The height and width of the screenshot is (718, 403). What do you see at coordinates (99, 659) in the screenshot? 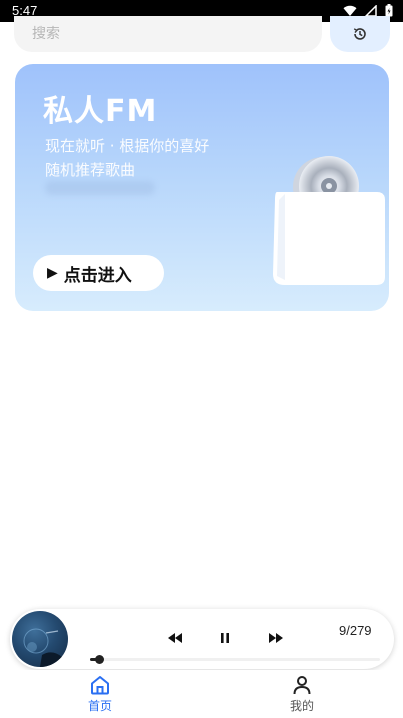
I see `progress-knob` at bounding box center [99, 659].